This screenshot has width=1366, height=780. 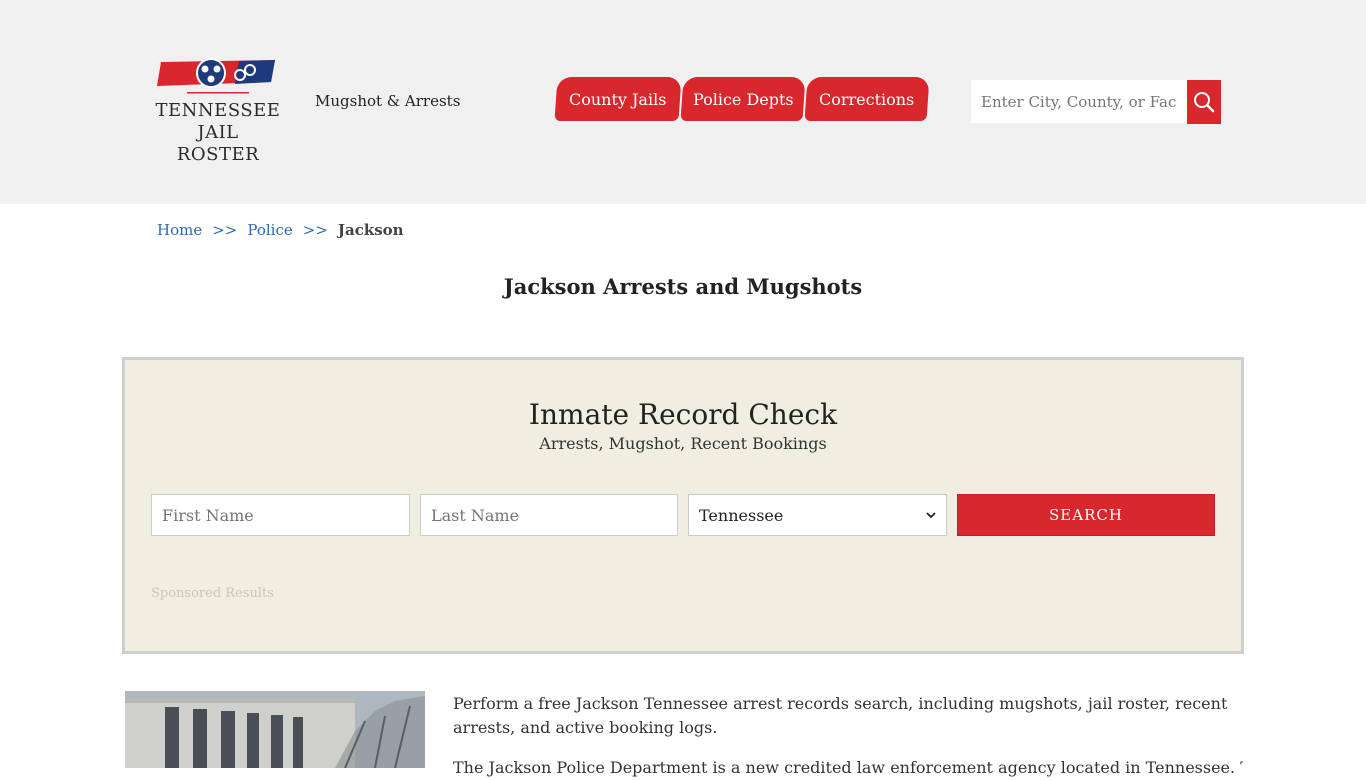 What do you see at coordinates (931, 515) in the screenshot?
I see `chevron-down-icon` at bounding box center [931, 515].